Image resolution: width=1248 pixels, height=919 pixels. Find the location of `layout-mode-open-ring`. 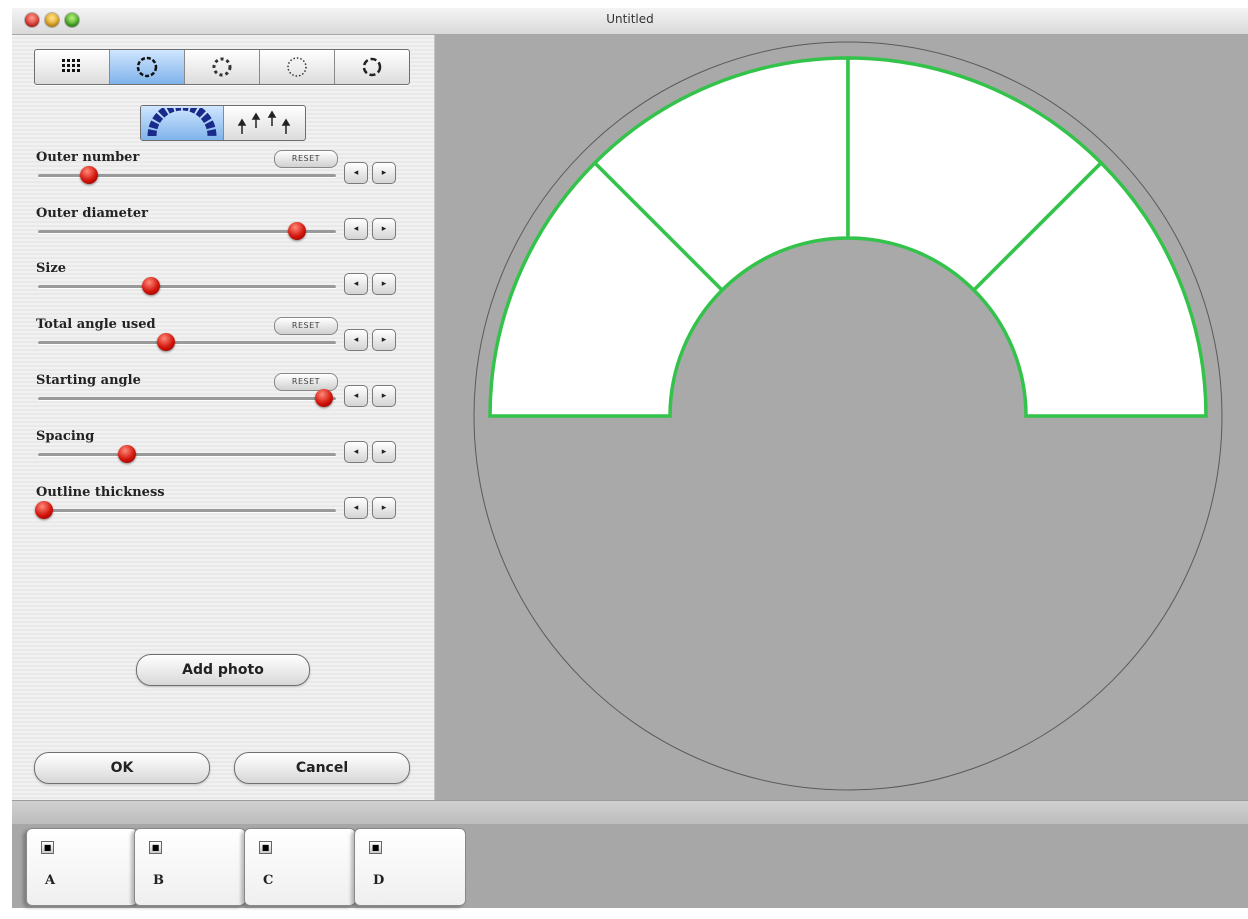

layout-mode-open-ring is located at coordinates (372, 67).